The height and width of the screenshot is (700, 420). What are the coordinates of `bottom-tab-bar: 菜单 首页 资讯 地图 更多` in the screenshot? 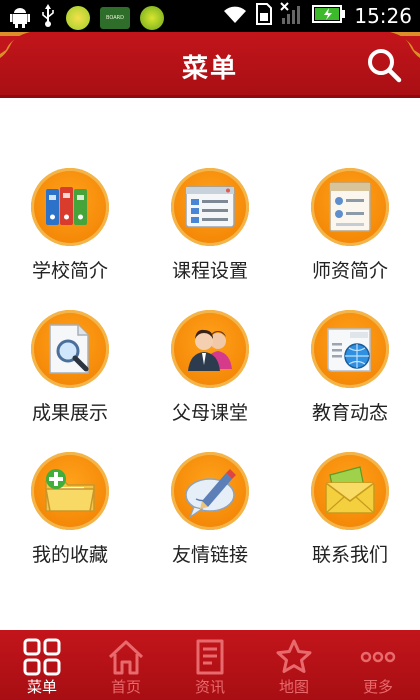 It's located at (210, 665).